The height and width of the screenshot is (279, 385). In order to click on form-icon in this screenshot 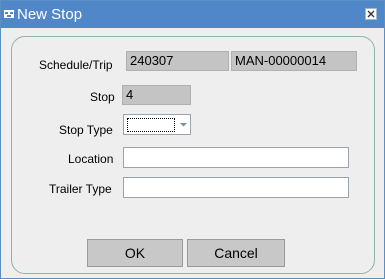, I will do `click(9, 14)`.